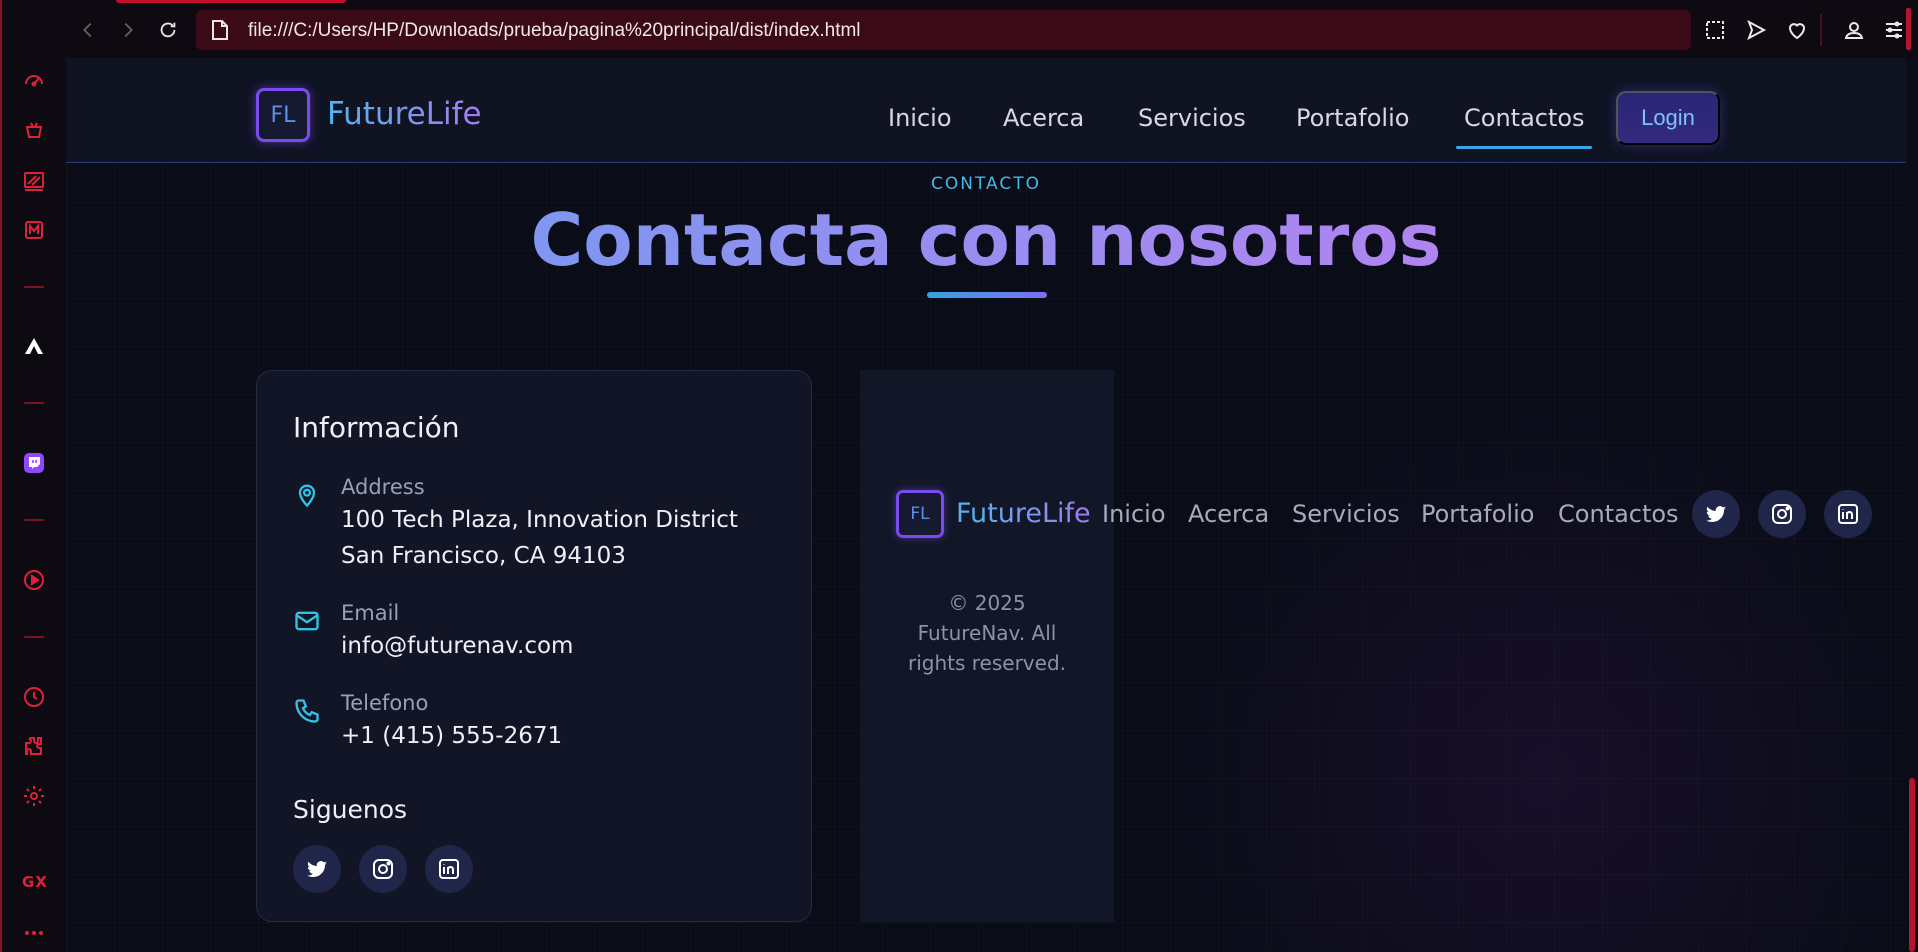 The image size is (1918, 952). Describe the element at coordinates (34, 697) in the screenshot. I see `history-icon` at that location.